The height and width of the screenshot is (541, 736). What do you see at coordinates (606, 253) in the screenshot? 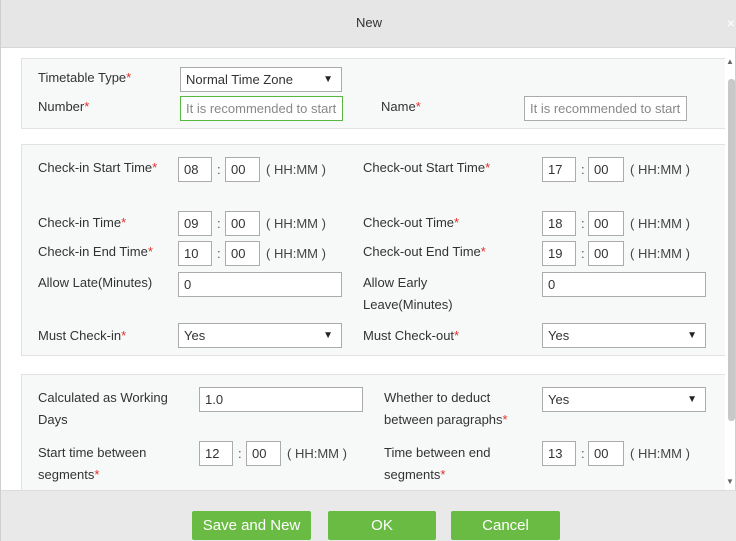
I see `checkout-end-minute: 00` at bounding box center [606, 253].